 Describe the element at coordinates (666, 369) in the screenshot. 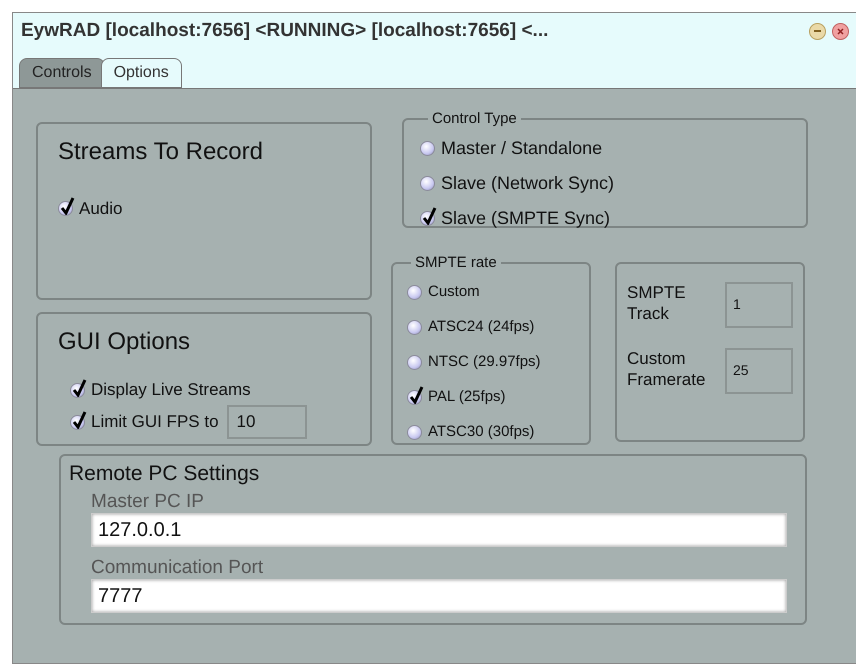

I see `field-label: Custom Framerate` at that location.